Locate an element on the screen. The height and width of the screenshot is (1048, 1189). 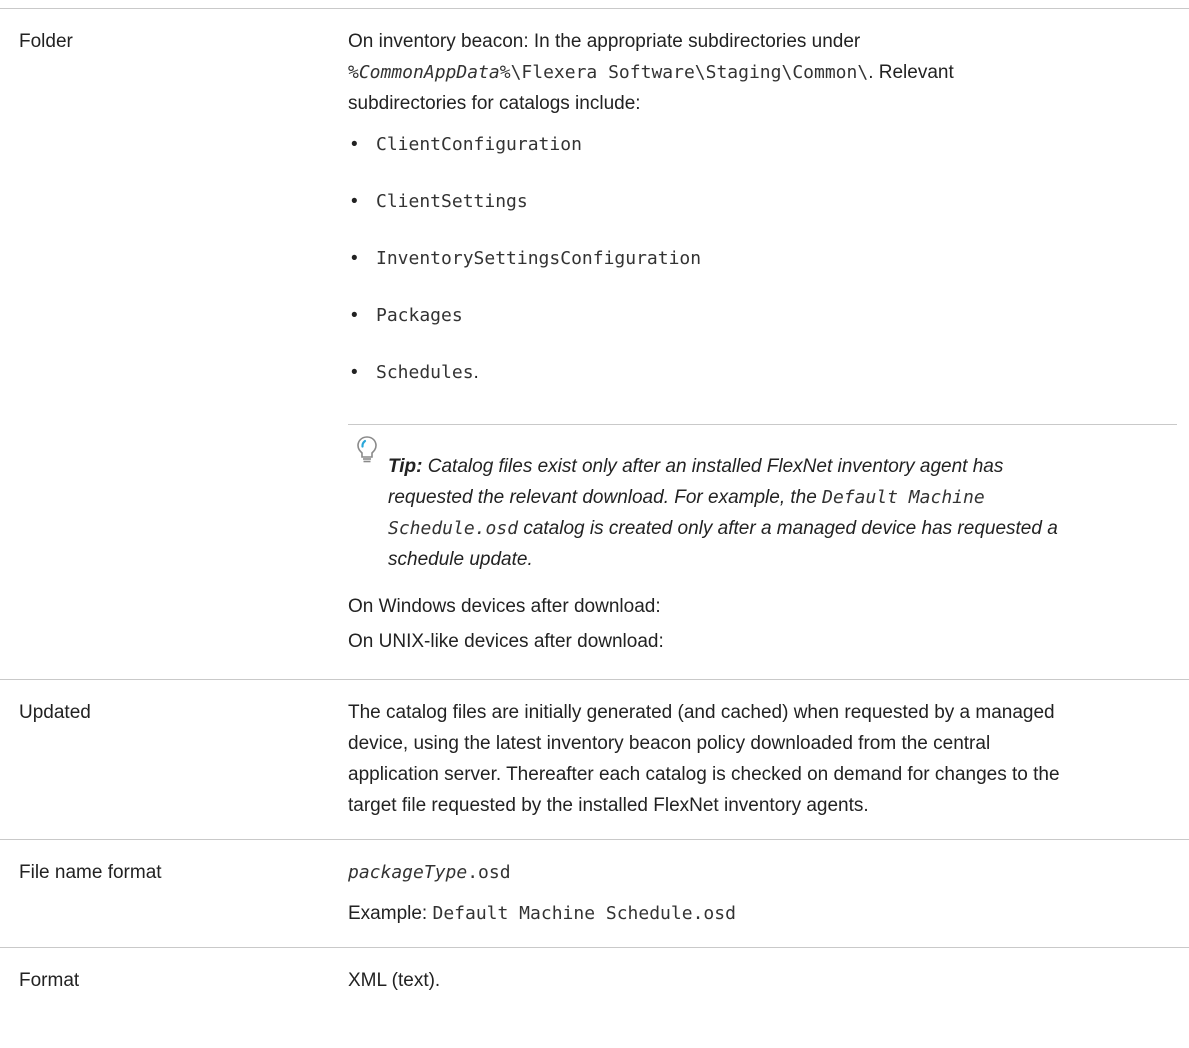
folder-intro-line3: subdirectories for catalogs include: is located at coordinates (494, 103).